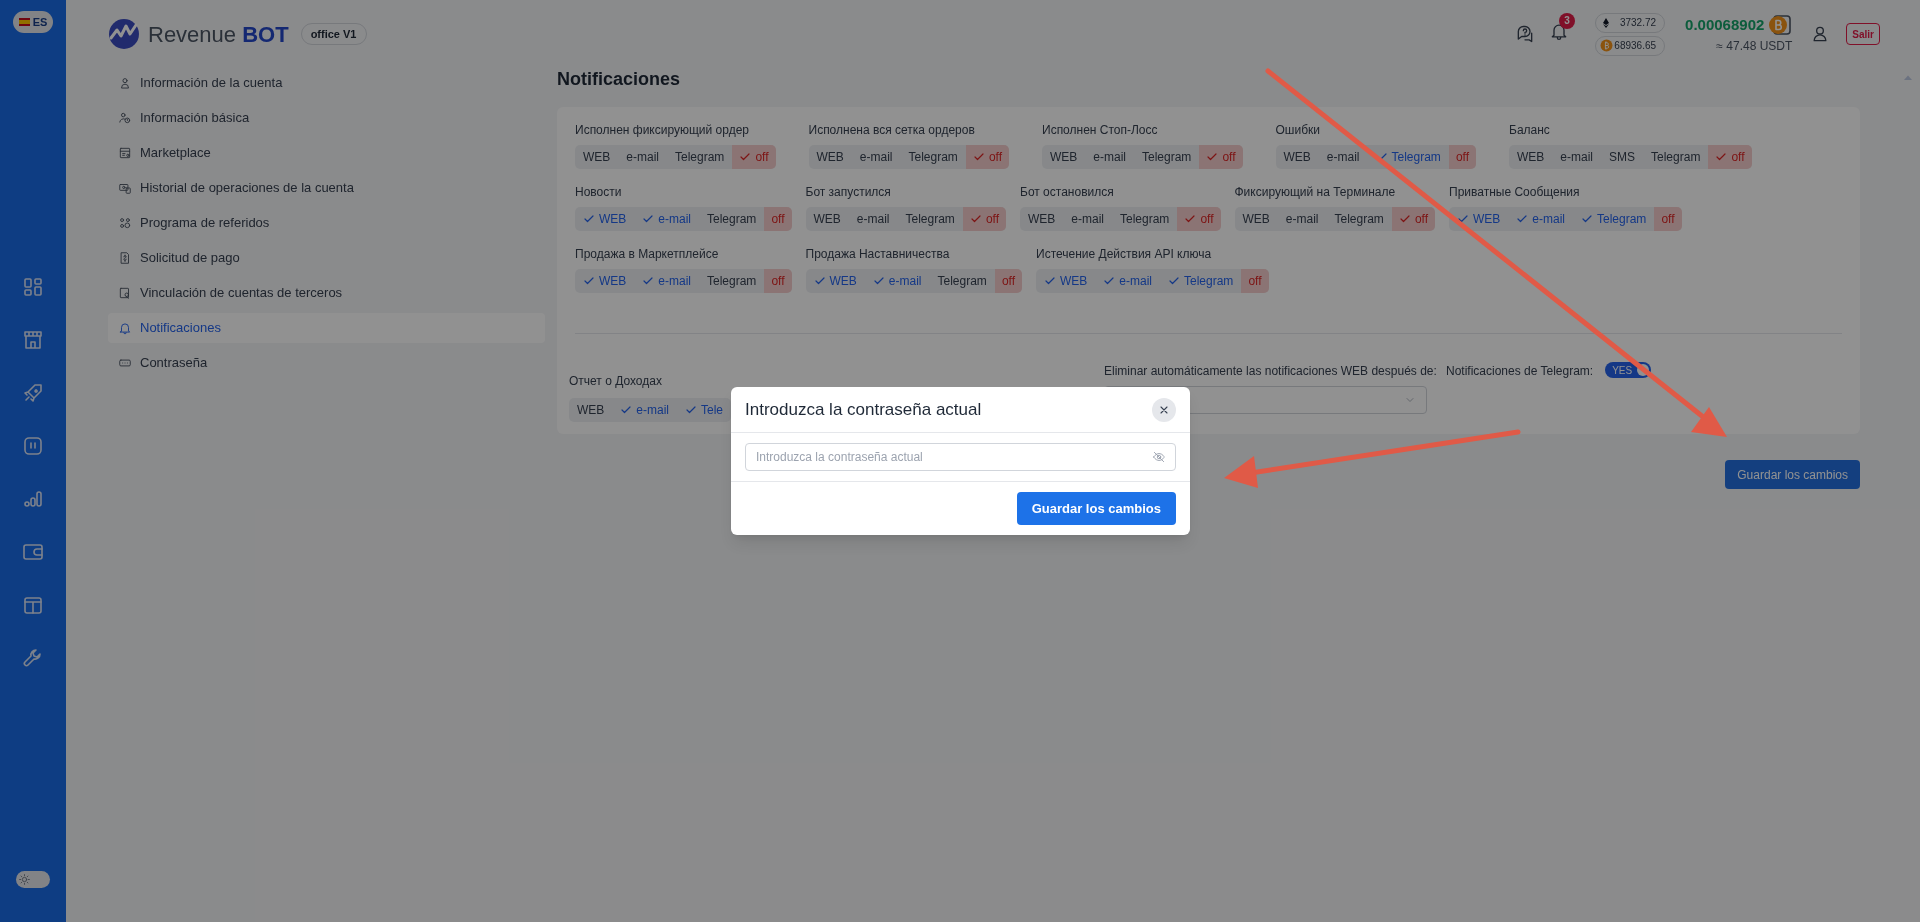  What do you see at coordinates (326, 223) in the screenshot?
I see `menu-item: Programa de referidos` at bounding box center [326, 223].